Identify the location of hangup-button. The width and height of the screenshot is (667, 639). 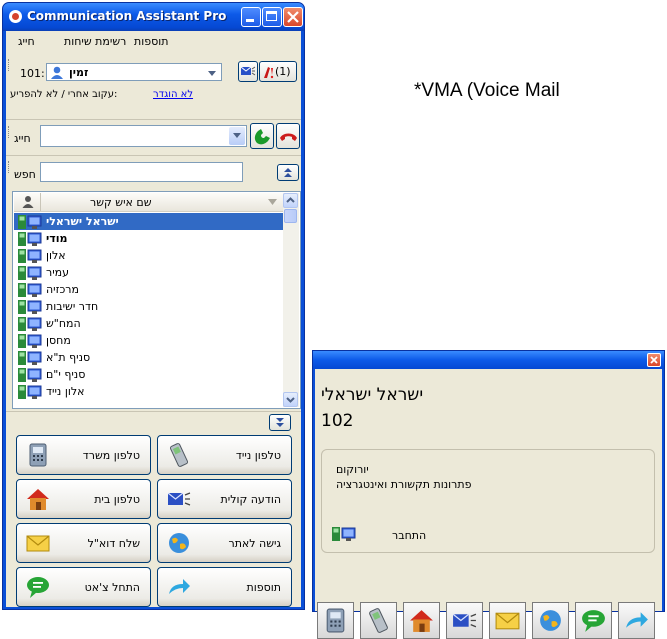
(288, 136).